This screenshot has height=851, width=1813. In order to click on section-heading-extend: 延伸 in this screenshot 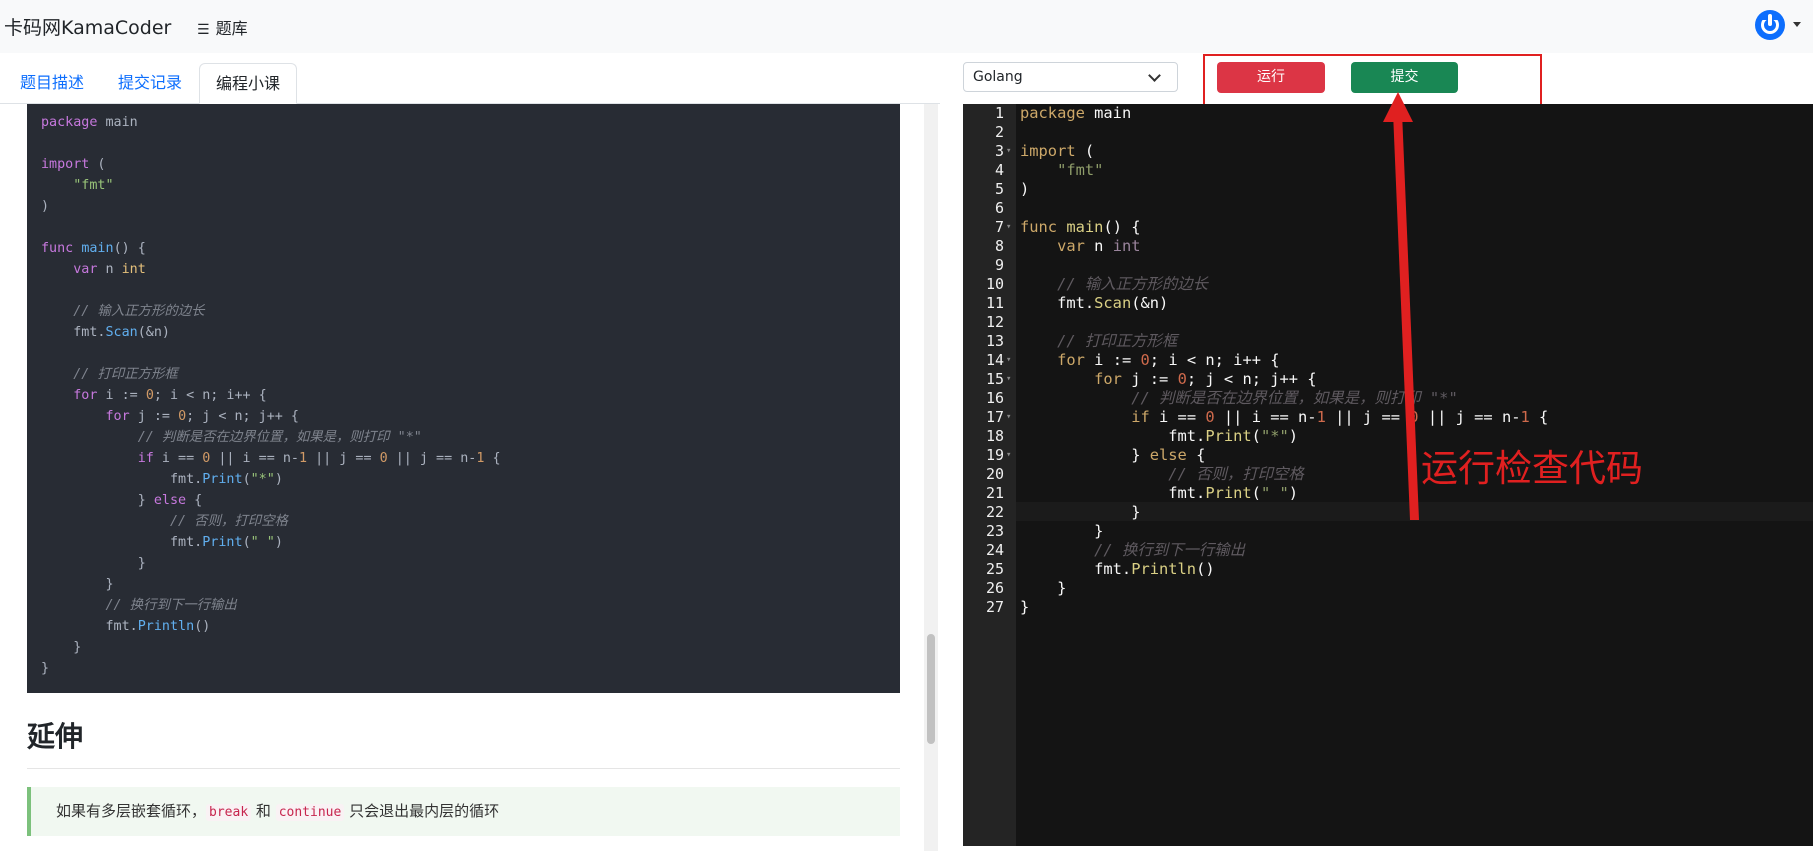, I will do `click(55, 736)`.